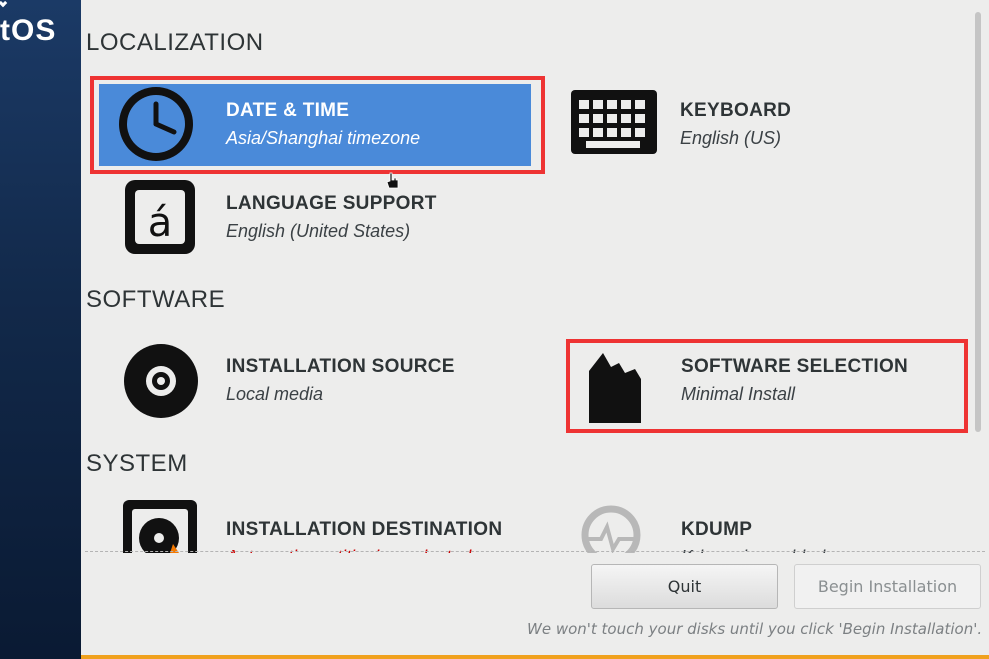 The image size is (989, 659). What do you see at coordinates (4, 4) in the screenshot?
I see `logo-mark-icon` at bounding box center [4, 4].